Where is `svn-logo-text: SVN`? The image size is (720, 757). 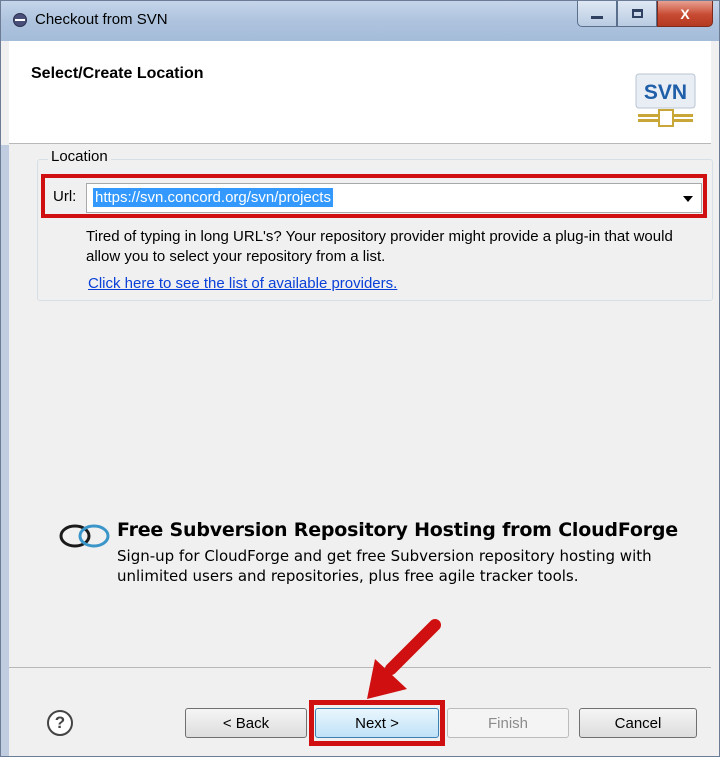
svn-logo-text: SVN is located at coordinates (665, 92).